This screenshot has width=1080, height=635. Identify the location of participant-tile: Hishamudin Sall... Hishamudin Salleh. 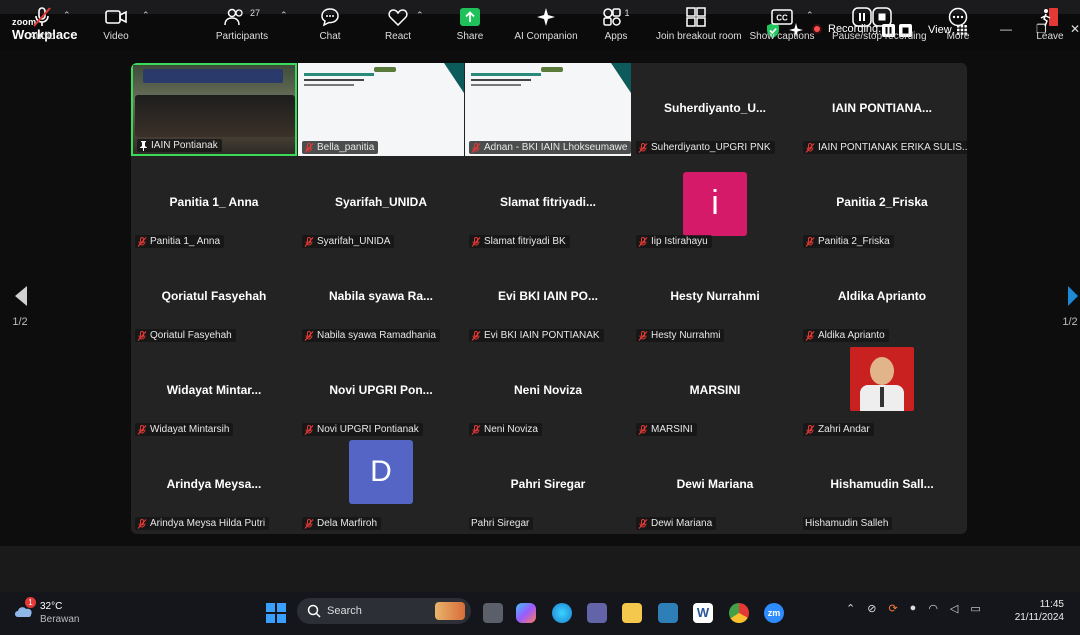
(882, 485).